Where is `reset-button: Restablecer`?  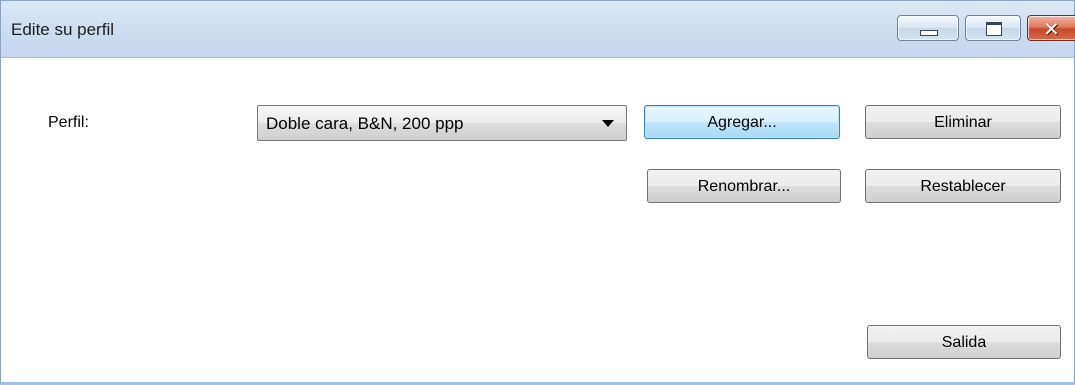 reset-button: Restablecer is located at coordinates (963, 186).